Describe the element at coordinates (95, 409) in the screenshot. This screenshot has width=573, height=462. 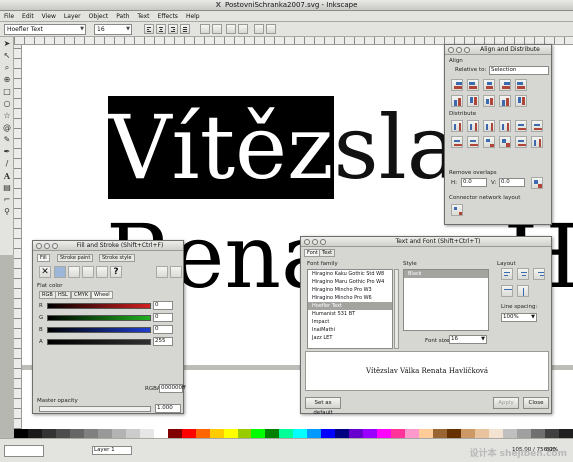
I see `opacity-slider` at that location.